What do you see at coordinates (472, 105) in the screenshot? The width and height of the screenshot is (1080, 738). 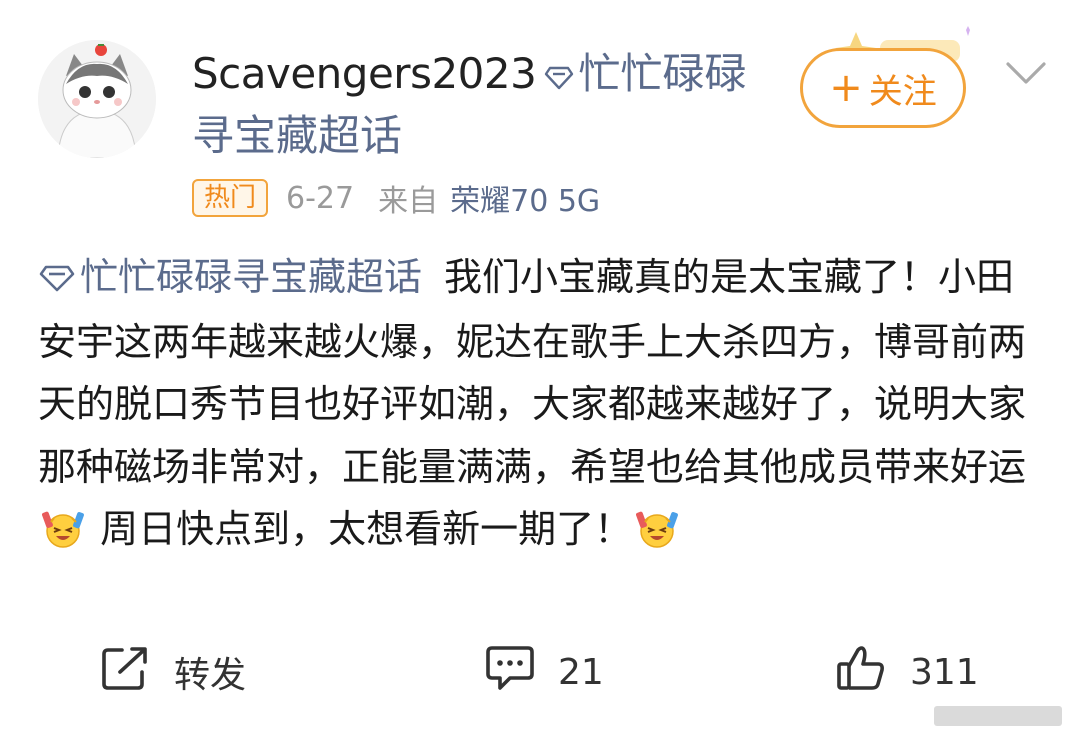 I see `post-header-title: Scavengers2023 忙忙碌碌寻宝藏超话` at bounding box center [472, 105].